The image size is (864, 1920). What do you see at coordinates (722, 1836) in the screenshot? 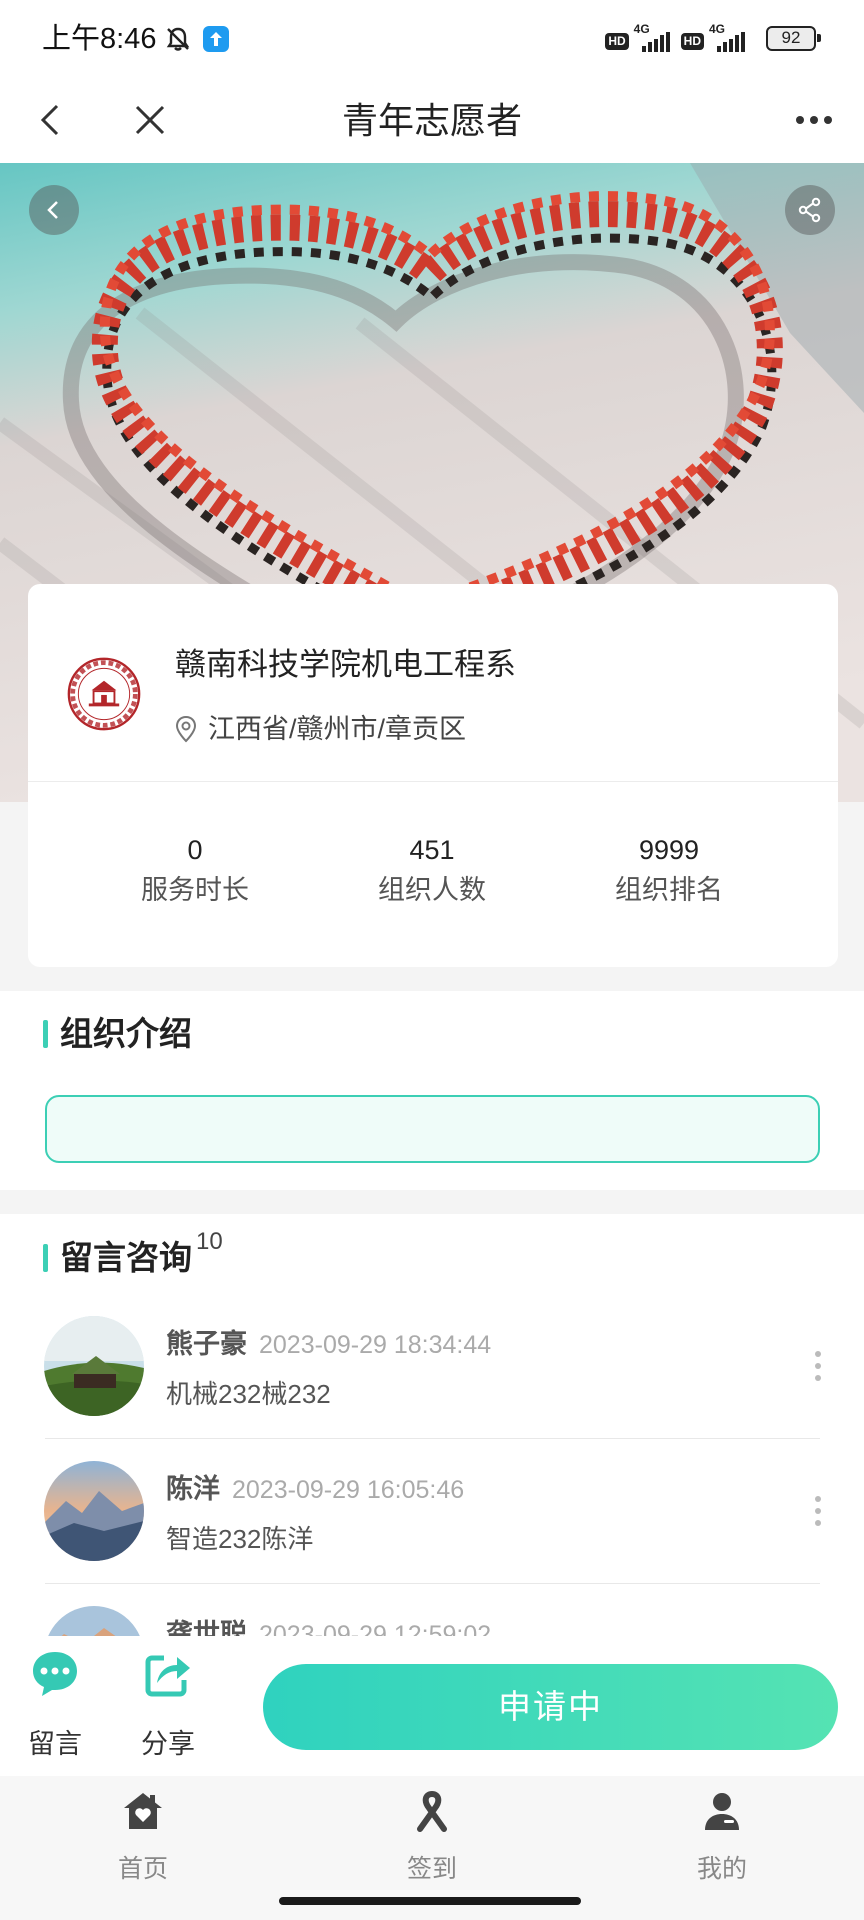
I see `nav-item-profile: 我的` at bounding box center [722, 1836].